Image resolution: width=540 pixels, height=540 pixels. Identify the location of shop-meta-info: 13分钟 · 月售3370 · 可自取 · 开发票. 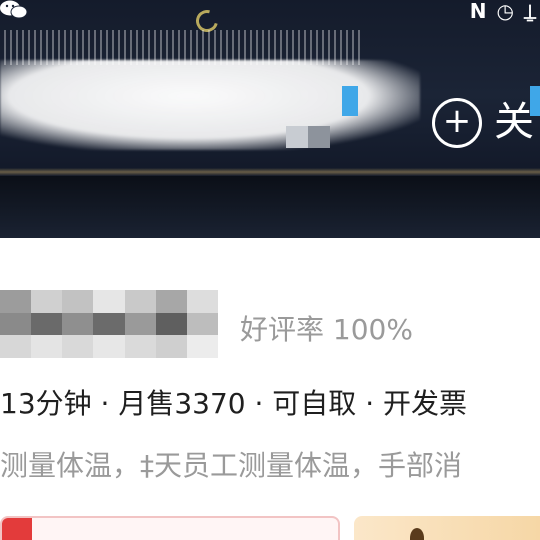
(233, 403).